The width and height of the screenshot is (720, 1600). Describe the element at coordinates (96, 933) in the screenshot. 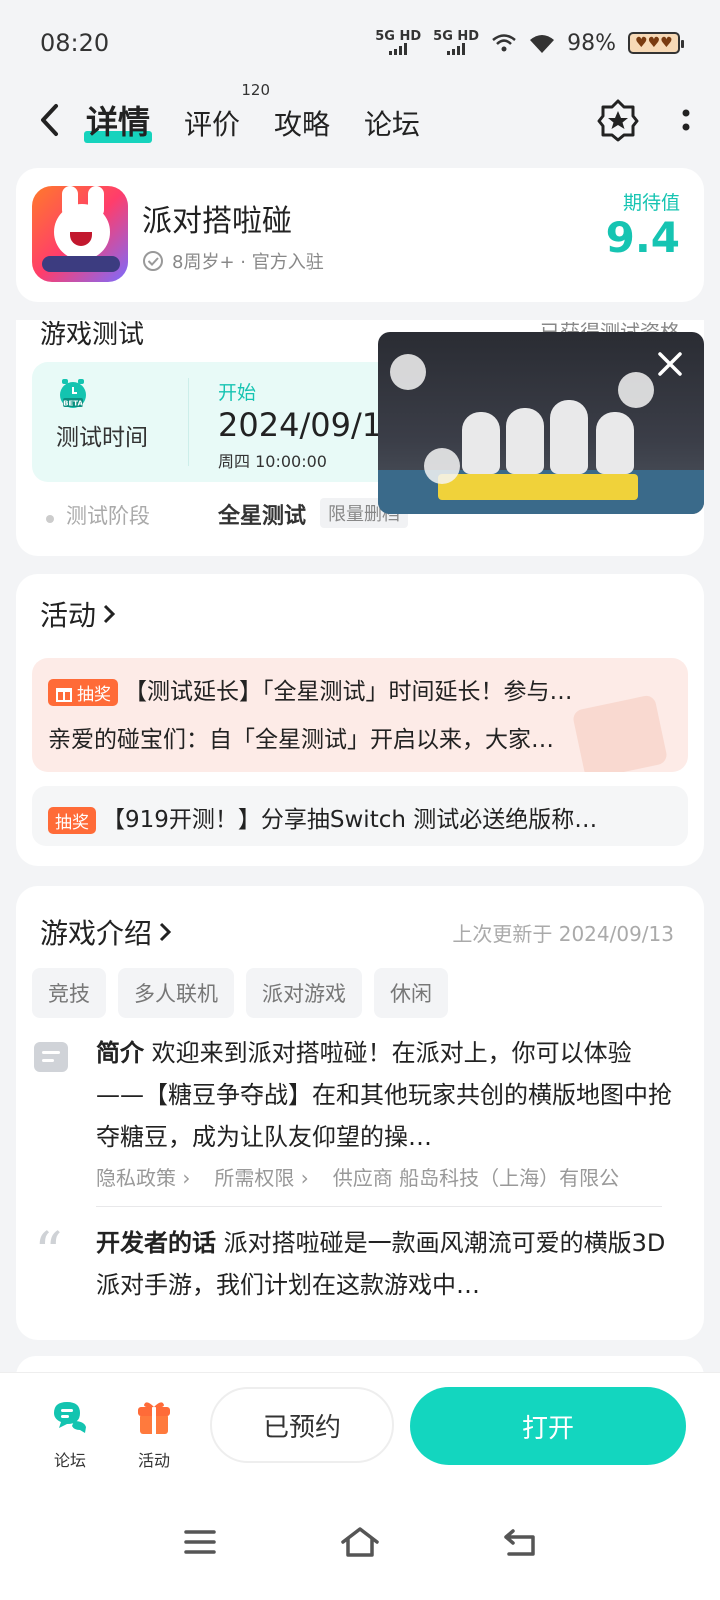

I see `intro-title: 游戏介绍` at that location.